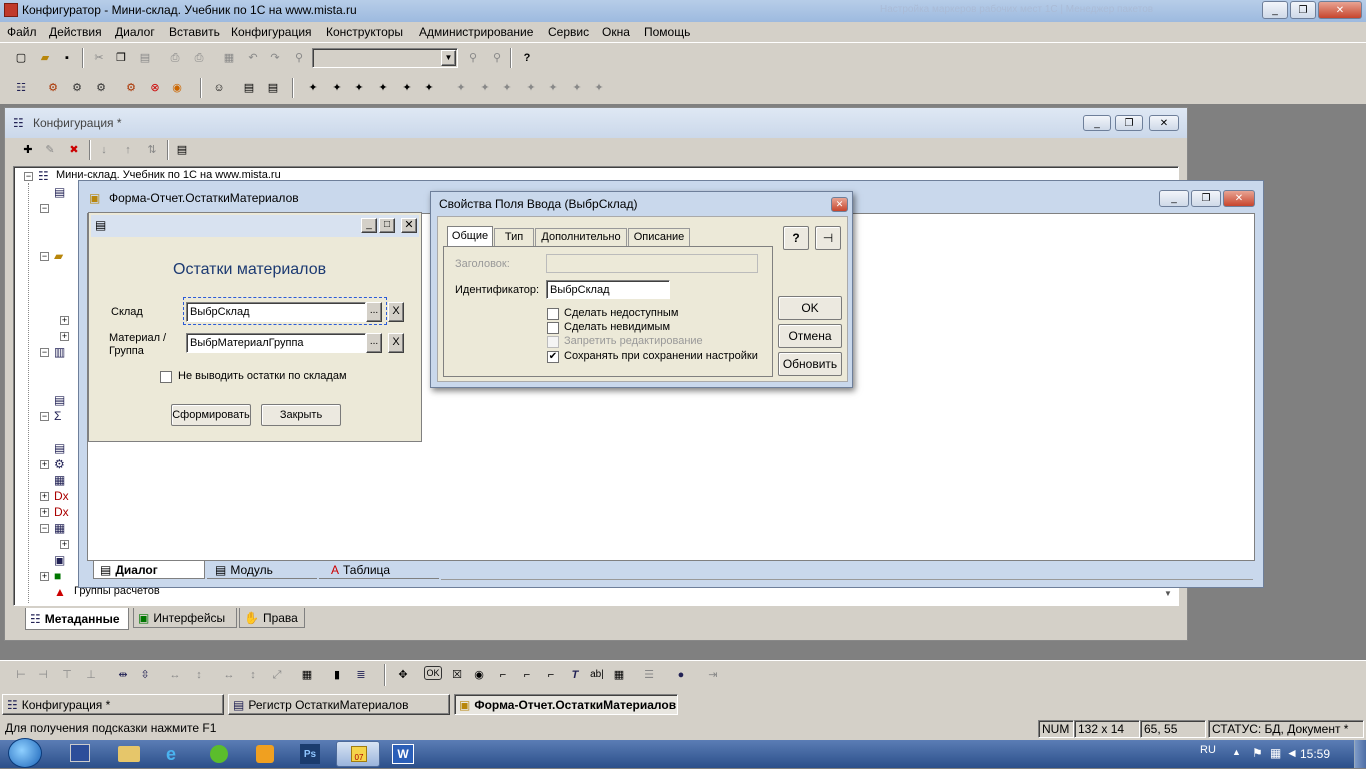  What do you see at coordinates (514, 237) in the screenshot?
I see `properties-tab-type: Тип` at bounding box center [514, 237].